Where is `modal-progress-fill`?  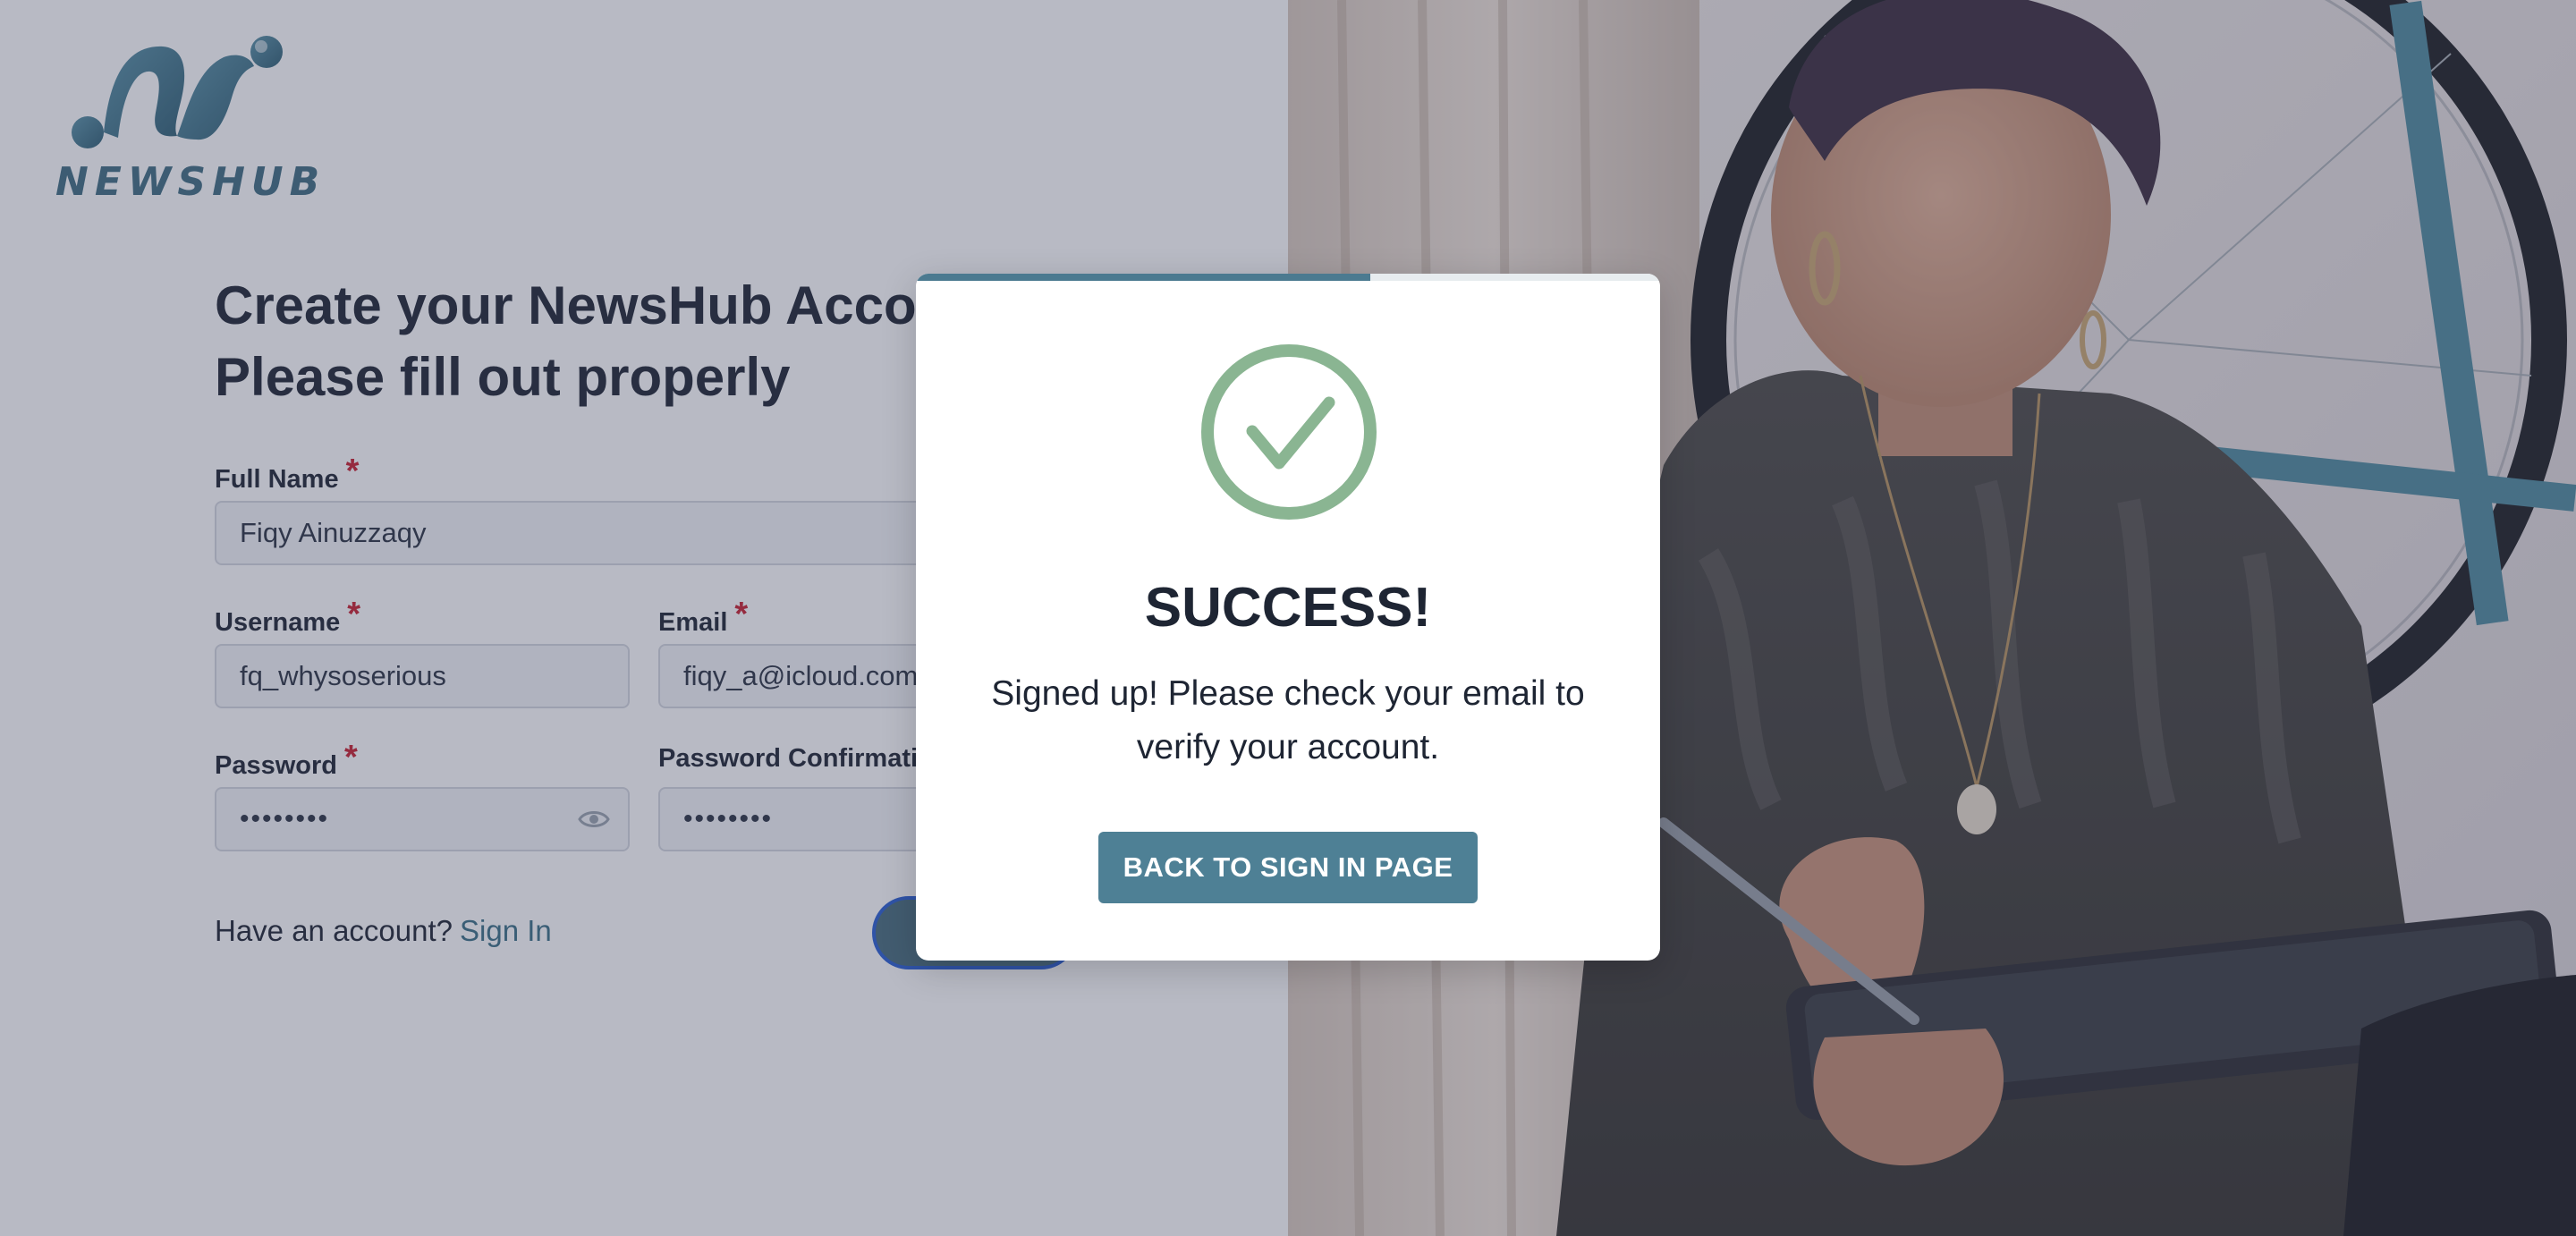
modal-progress-fill is located at coordinates (1143, 277).